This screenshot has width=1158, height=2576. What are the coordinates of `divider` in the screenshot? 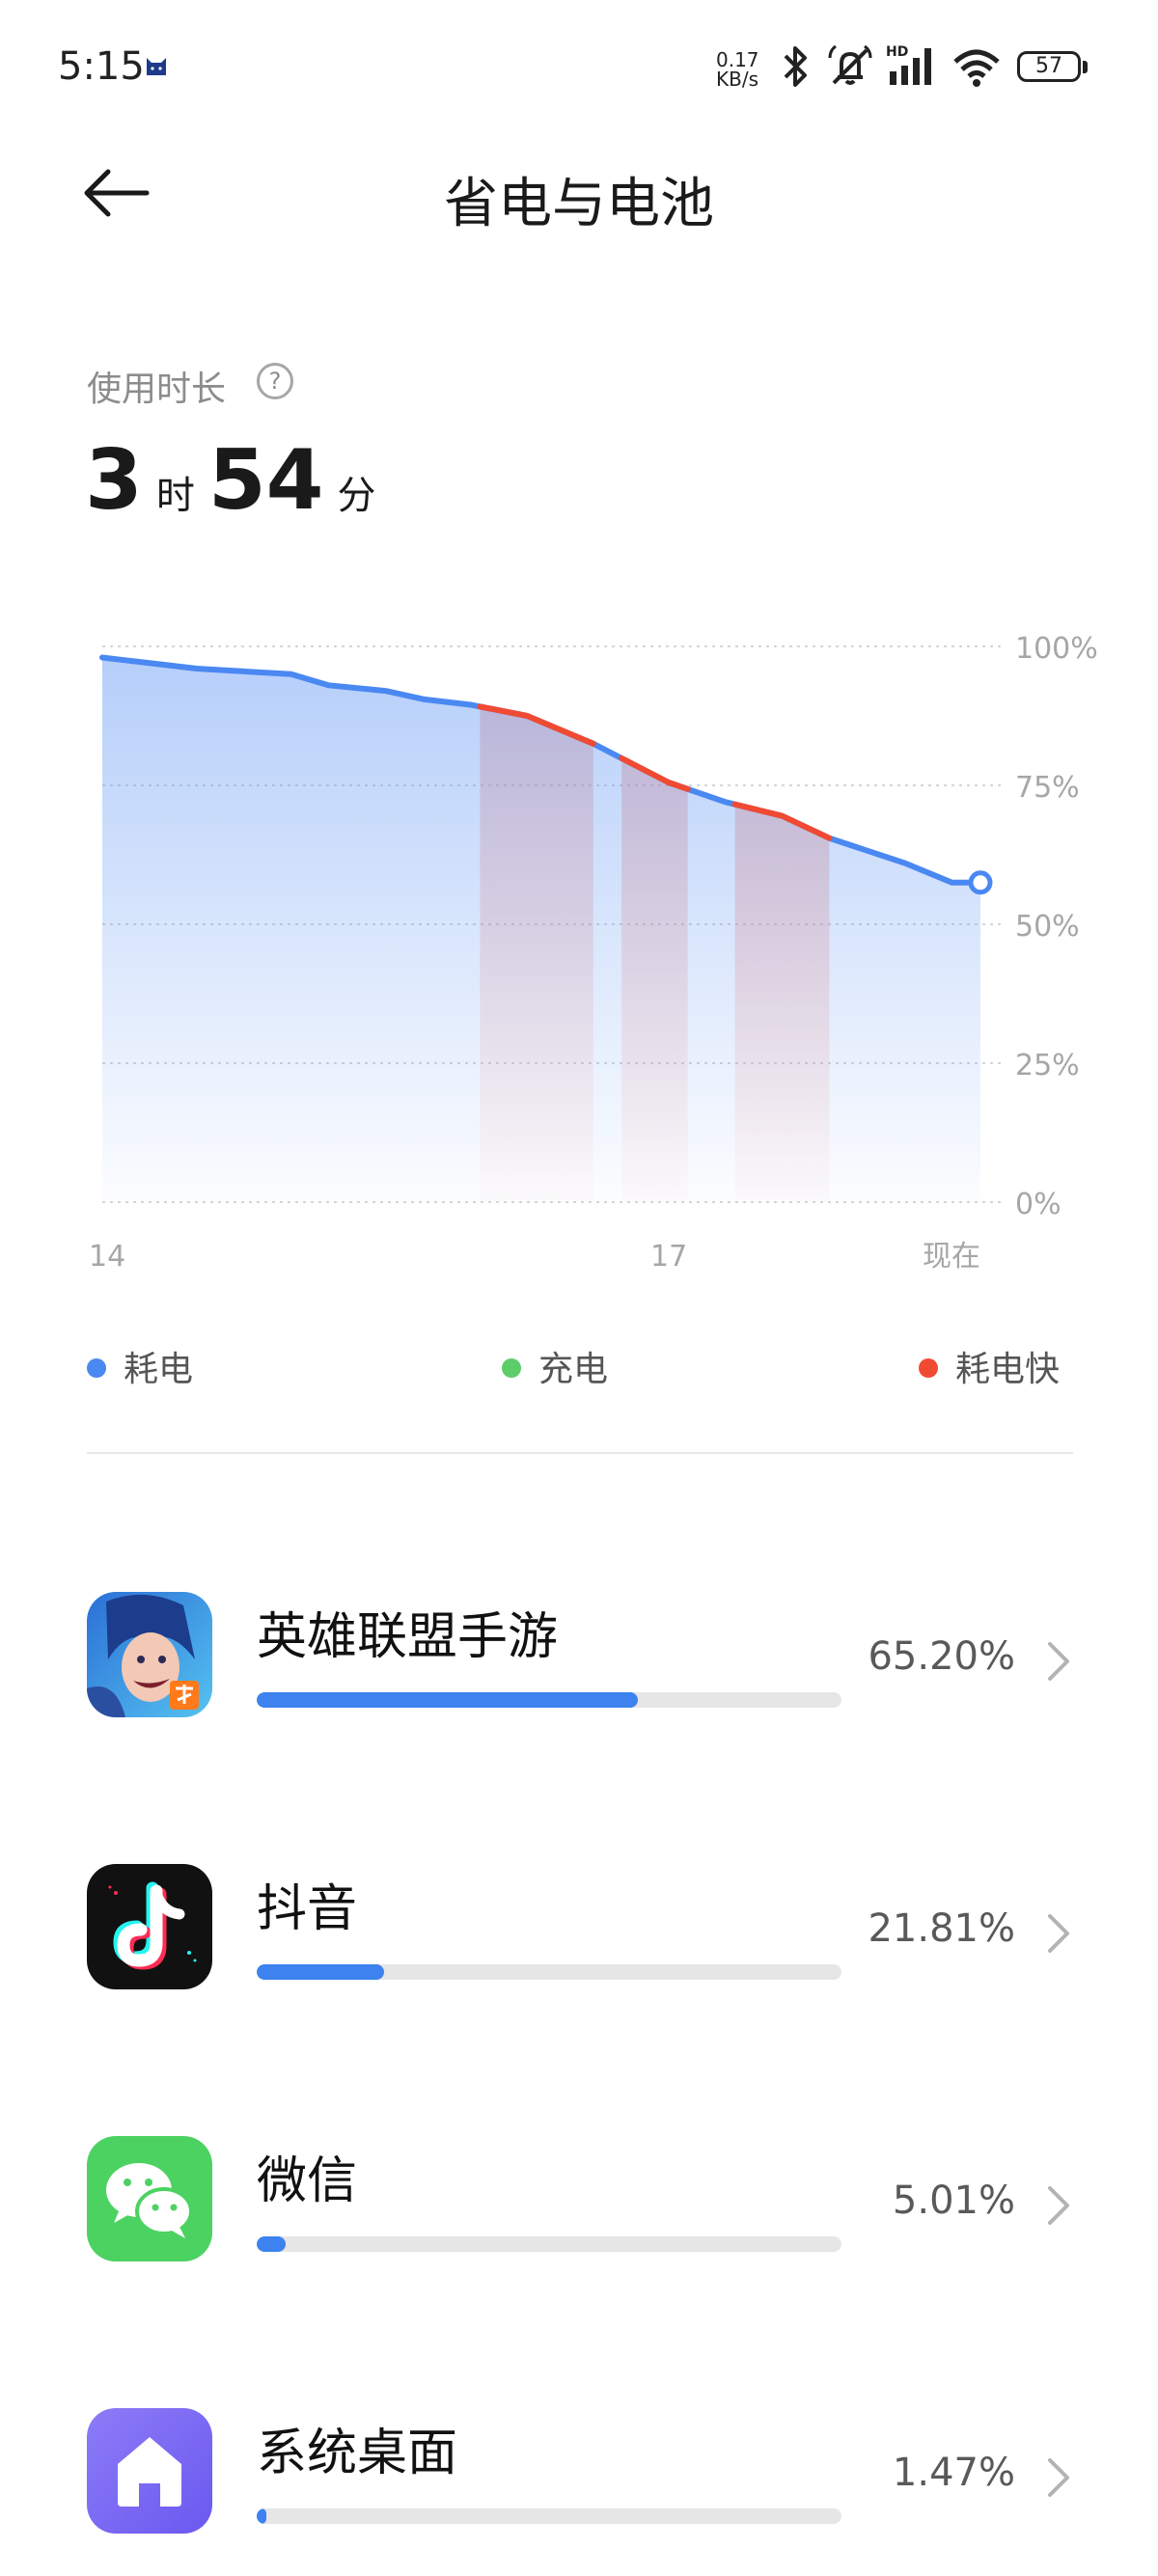 It's located at (580, 1453).